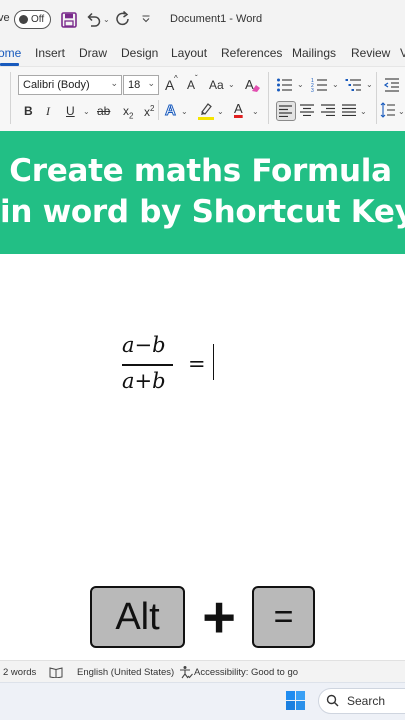 This screenshot has width=405, height=720. I want to click on font-size-combo: 18 ⌄, so click(141, 85).